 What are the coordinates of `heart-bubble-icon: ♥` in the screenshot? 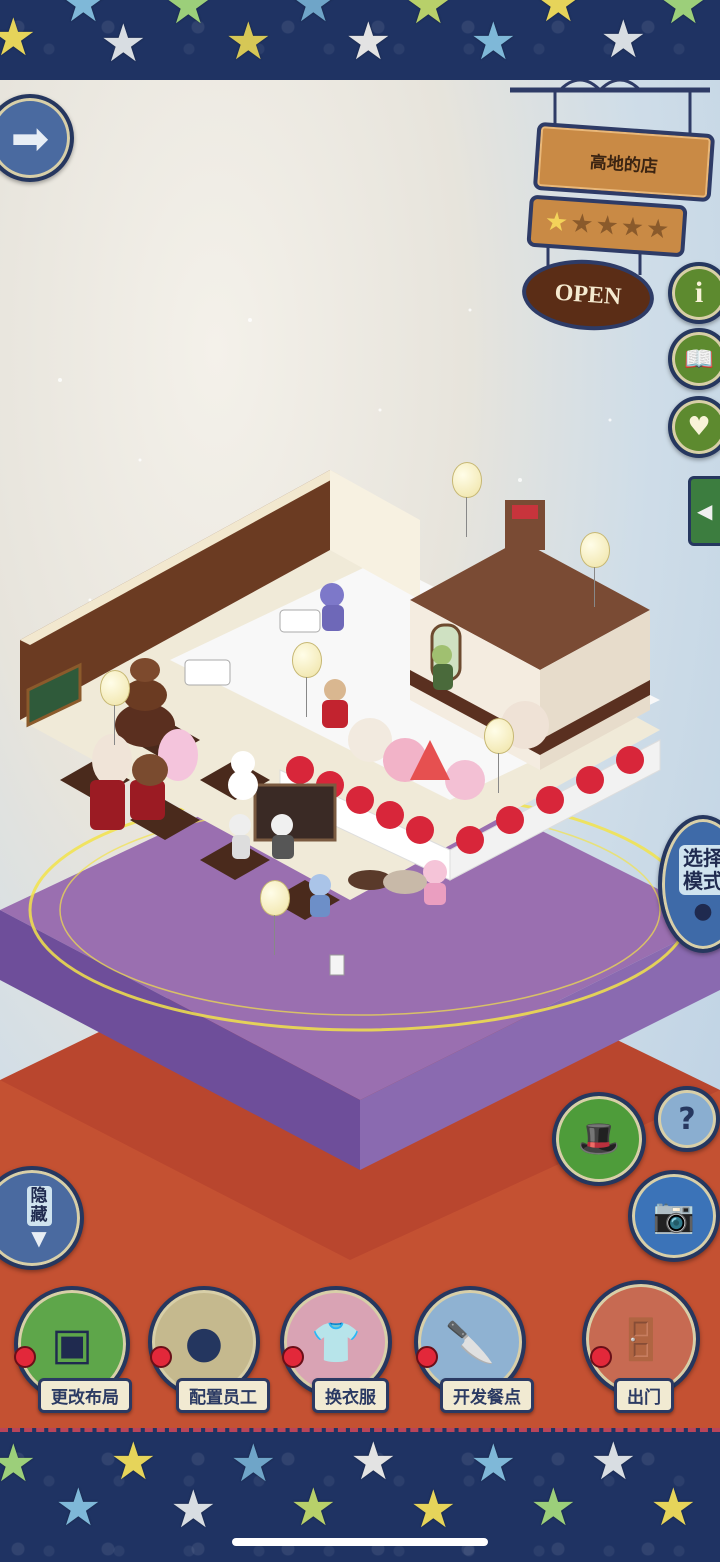 It's located at (699, 427).